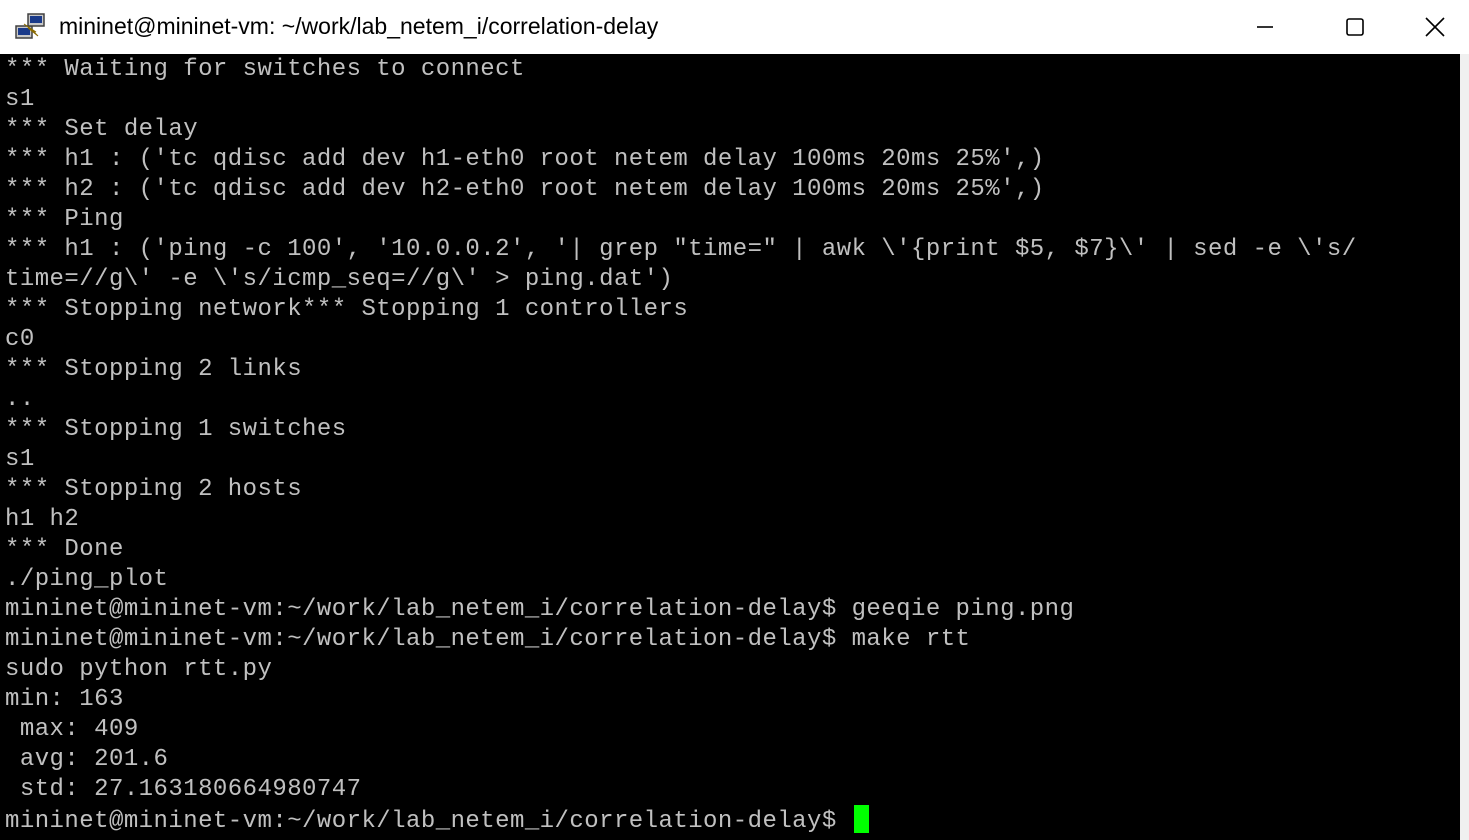  What do you see at coordinates (20, 339) in the screenshot?
I see `terminal-line: c0` at bounding box center [20, 339].